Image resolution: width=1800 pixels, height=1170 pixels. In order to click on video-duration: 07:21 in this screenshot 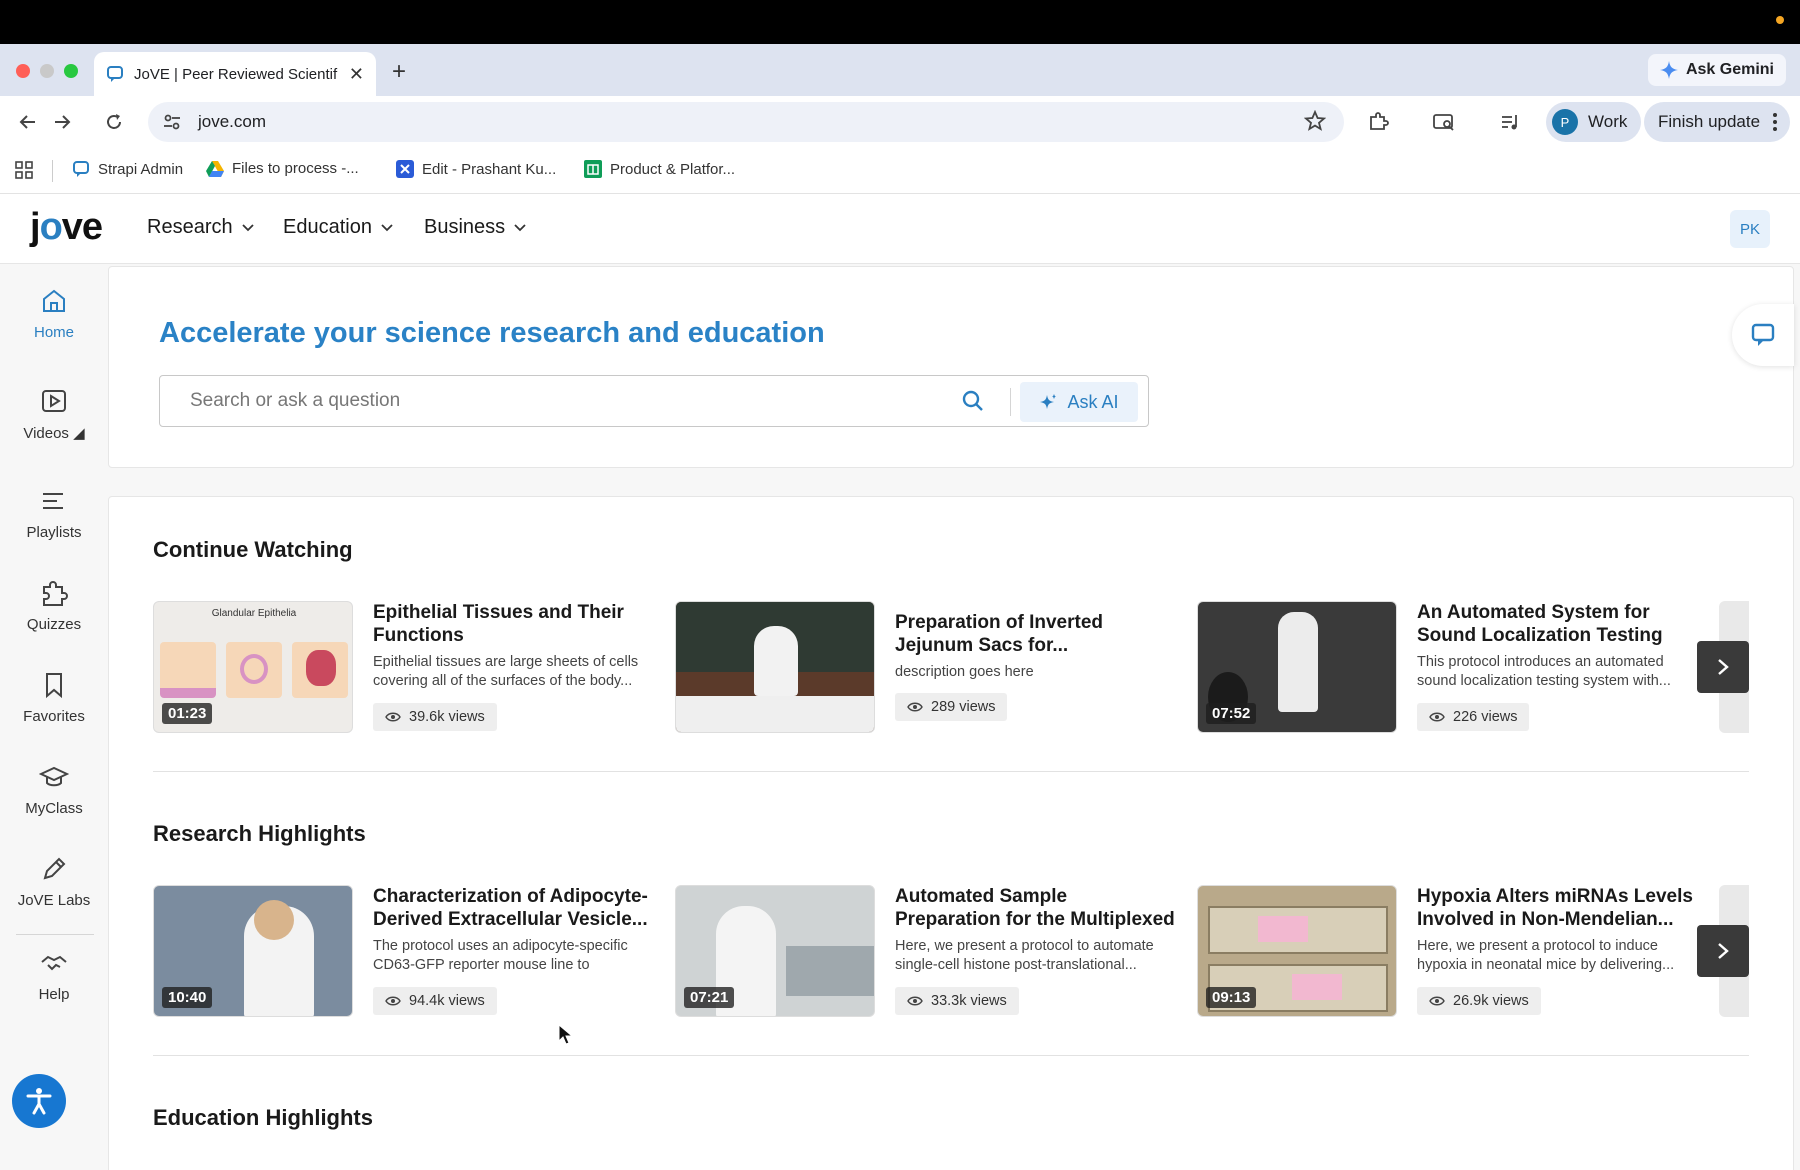, I will do `click(709, 997)`.